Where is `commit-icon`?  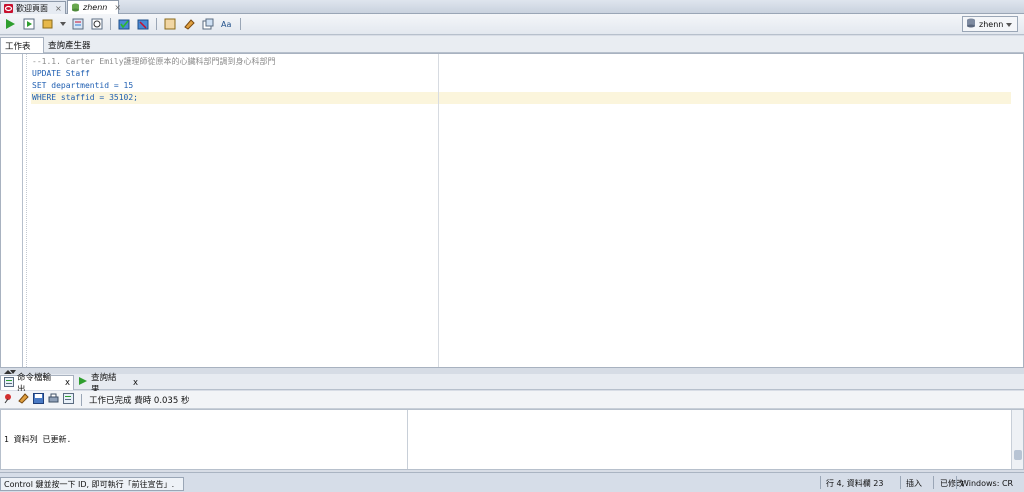
commit-icon is located at coordinates (124, 24).